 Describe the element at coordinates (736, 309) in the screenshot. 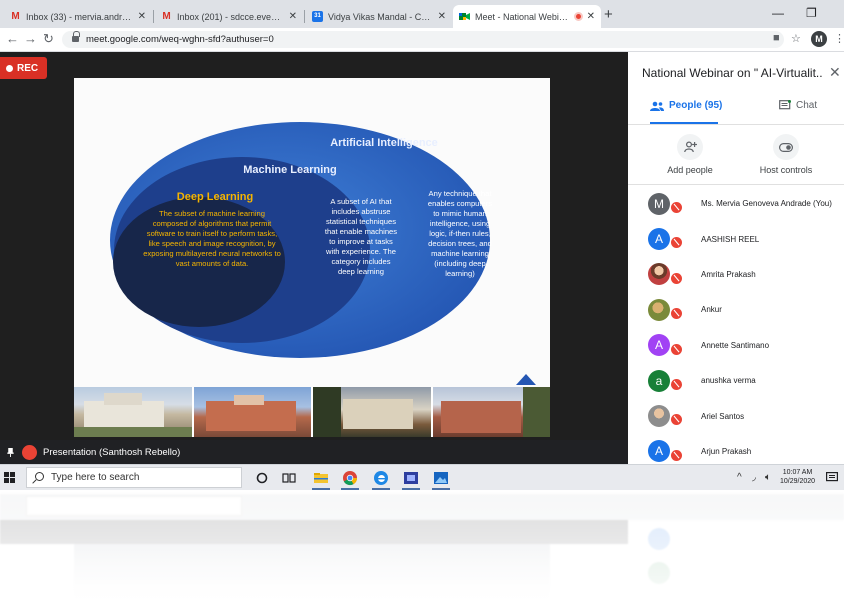

I see `participant-row: Ankur` at that location.